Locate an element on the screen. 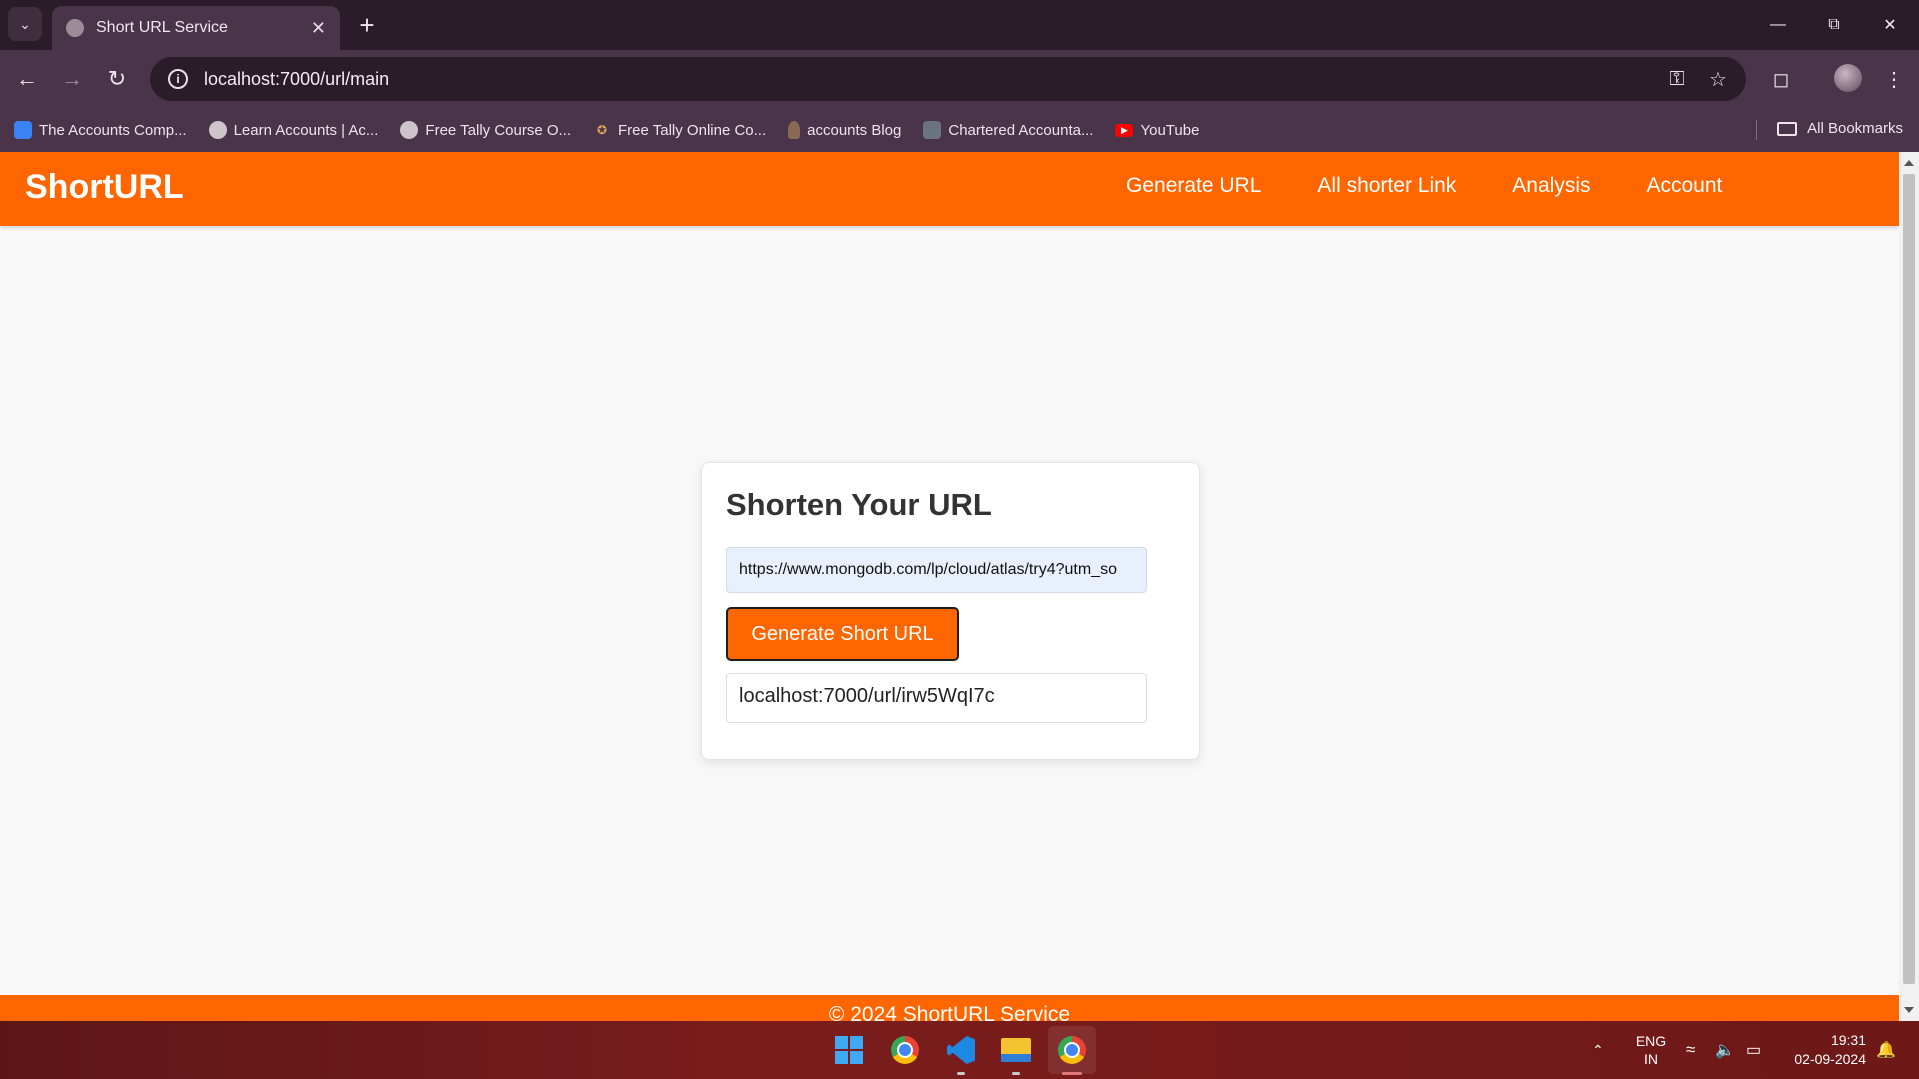 This screenshot has width=1919, height=1079. address-text: localhost:7000/url/main is located at coordinates (297, 78).